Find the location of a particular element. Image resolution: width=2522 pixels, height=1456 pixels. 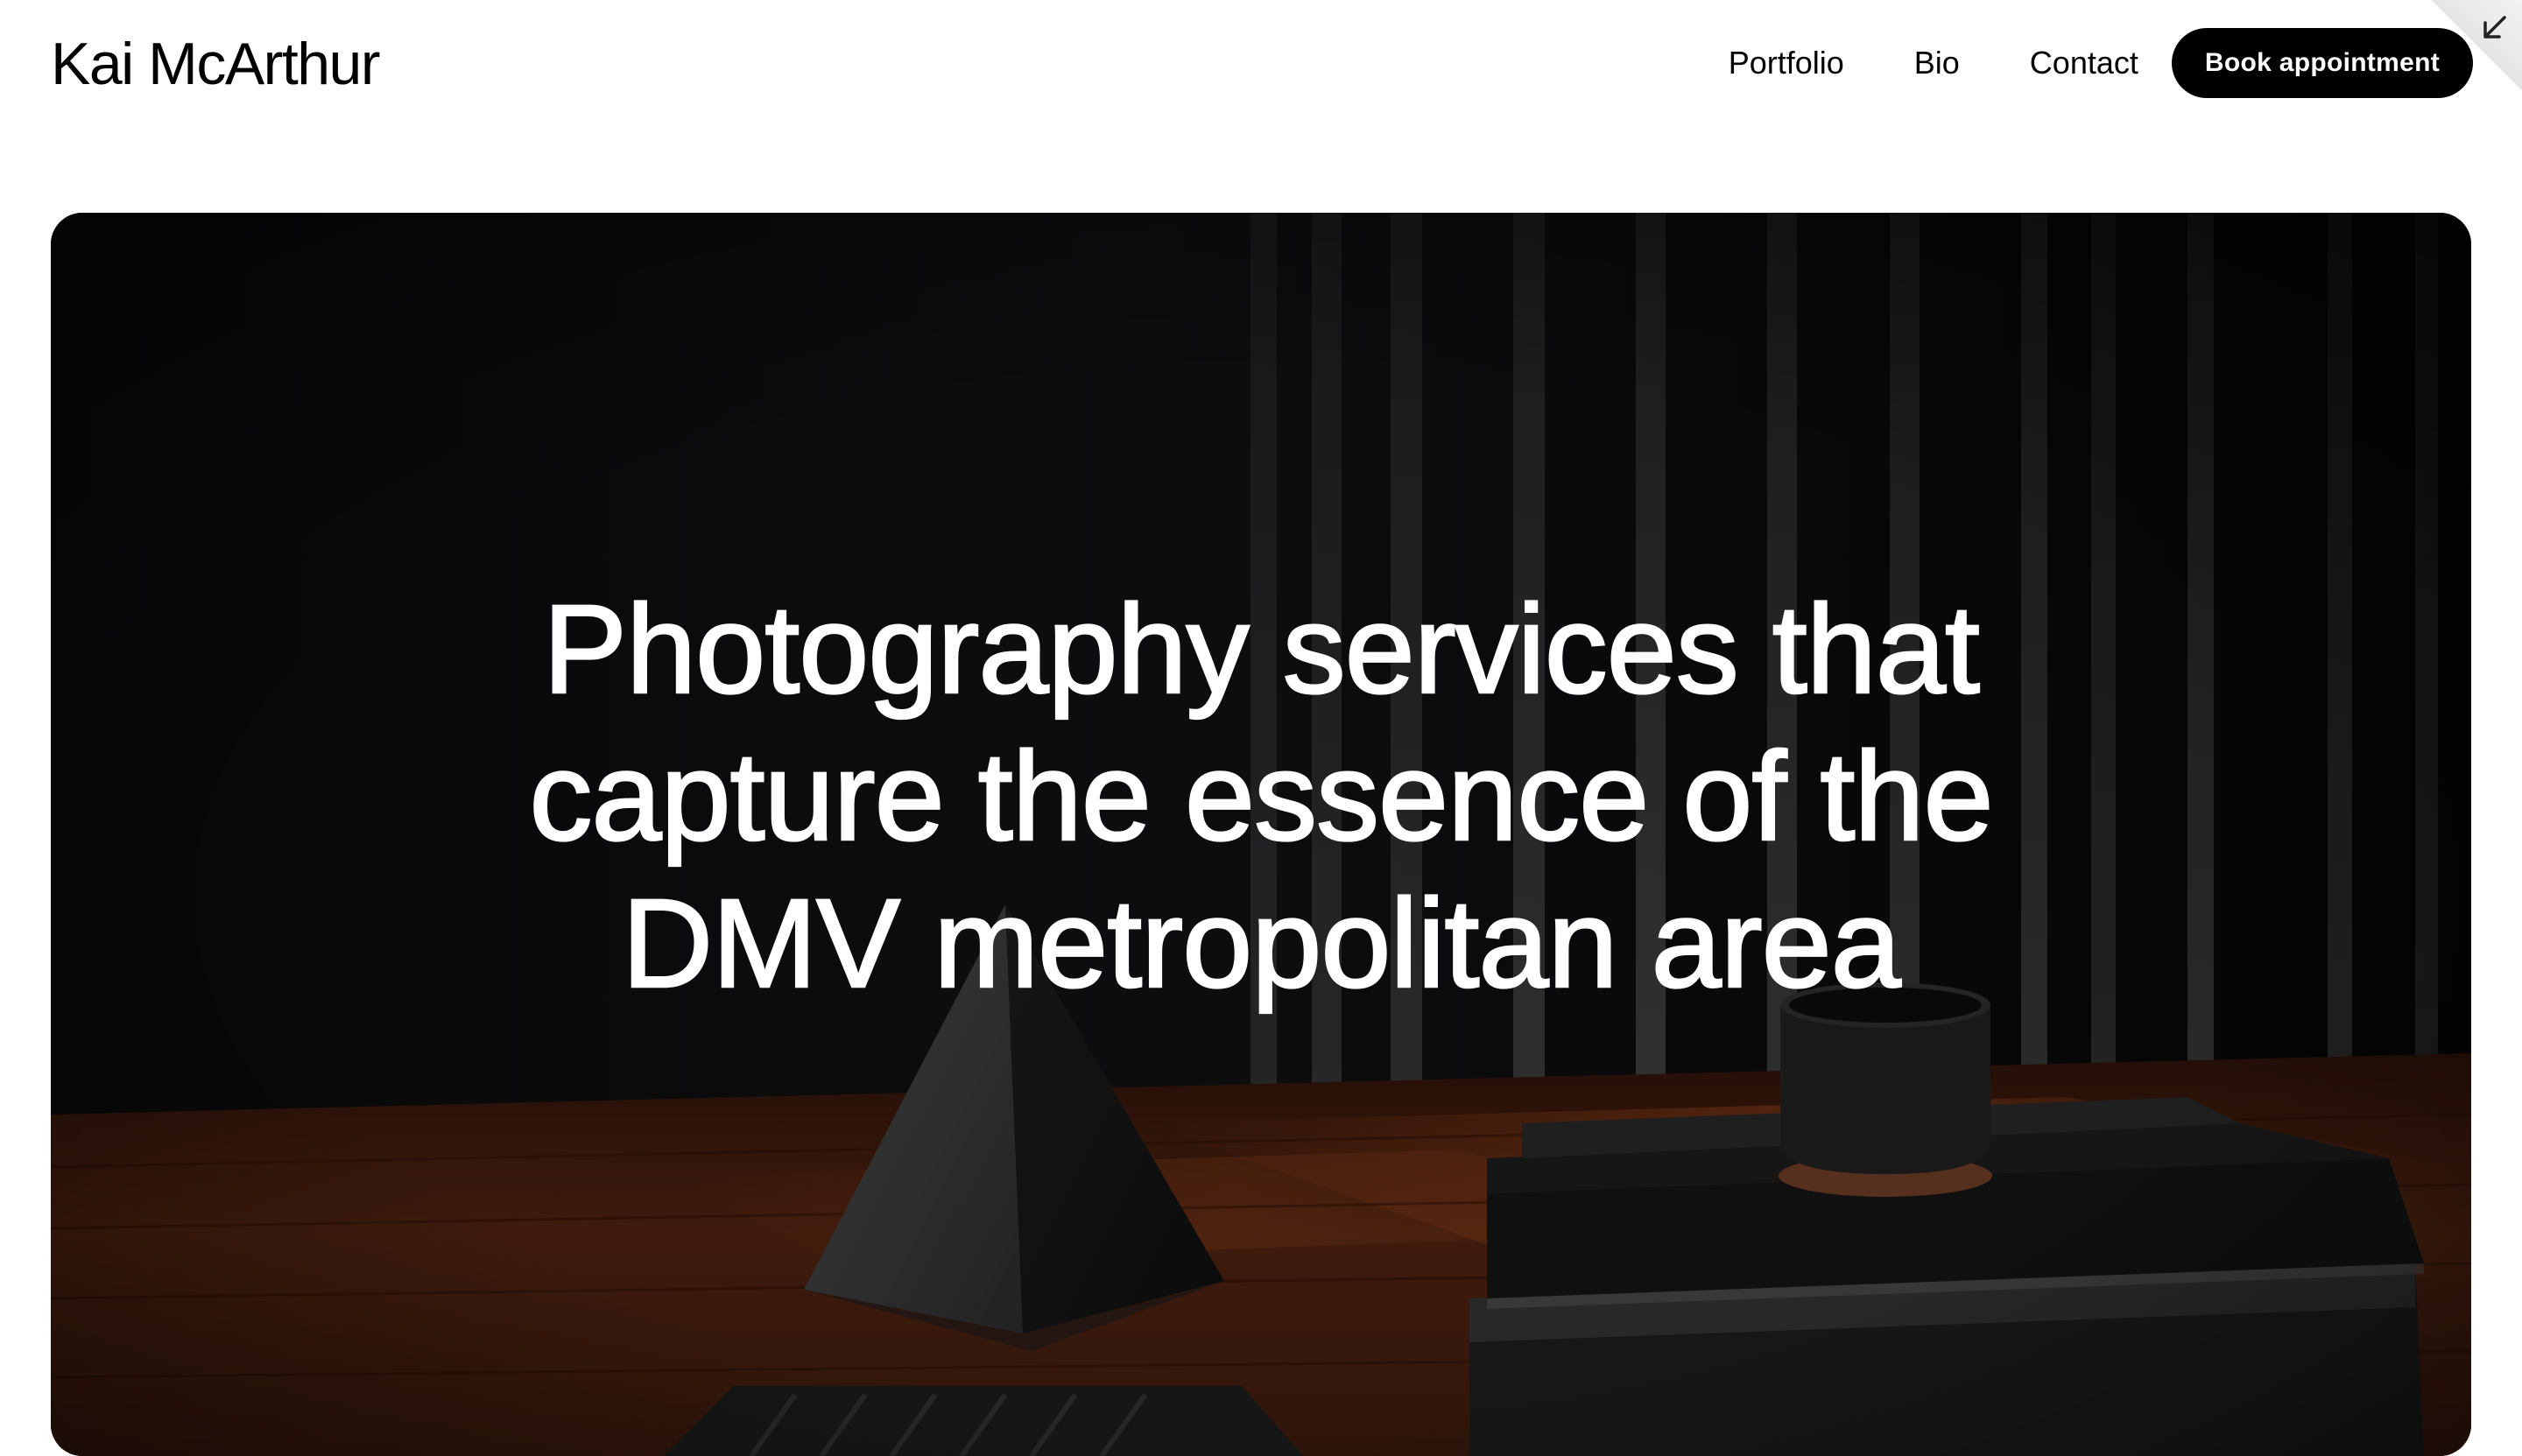

hero-heading-line: Photography services that is located at coordinates (1261, 649).